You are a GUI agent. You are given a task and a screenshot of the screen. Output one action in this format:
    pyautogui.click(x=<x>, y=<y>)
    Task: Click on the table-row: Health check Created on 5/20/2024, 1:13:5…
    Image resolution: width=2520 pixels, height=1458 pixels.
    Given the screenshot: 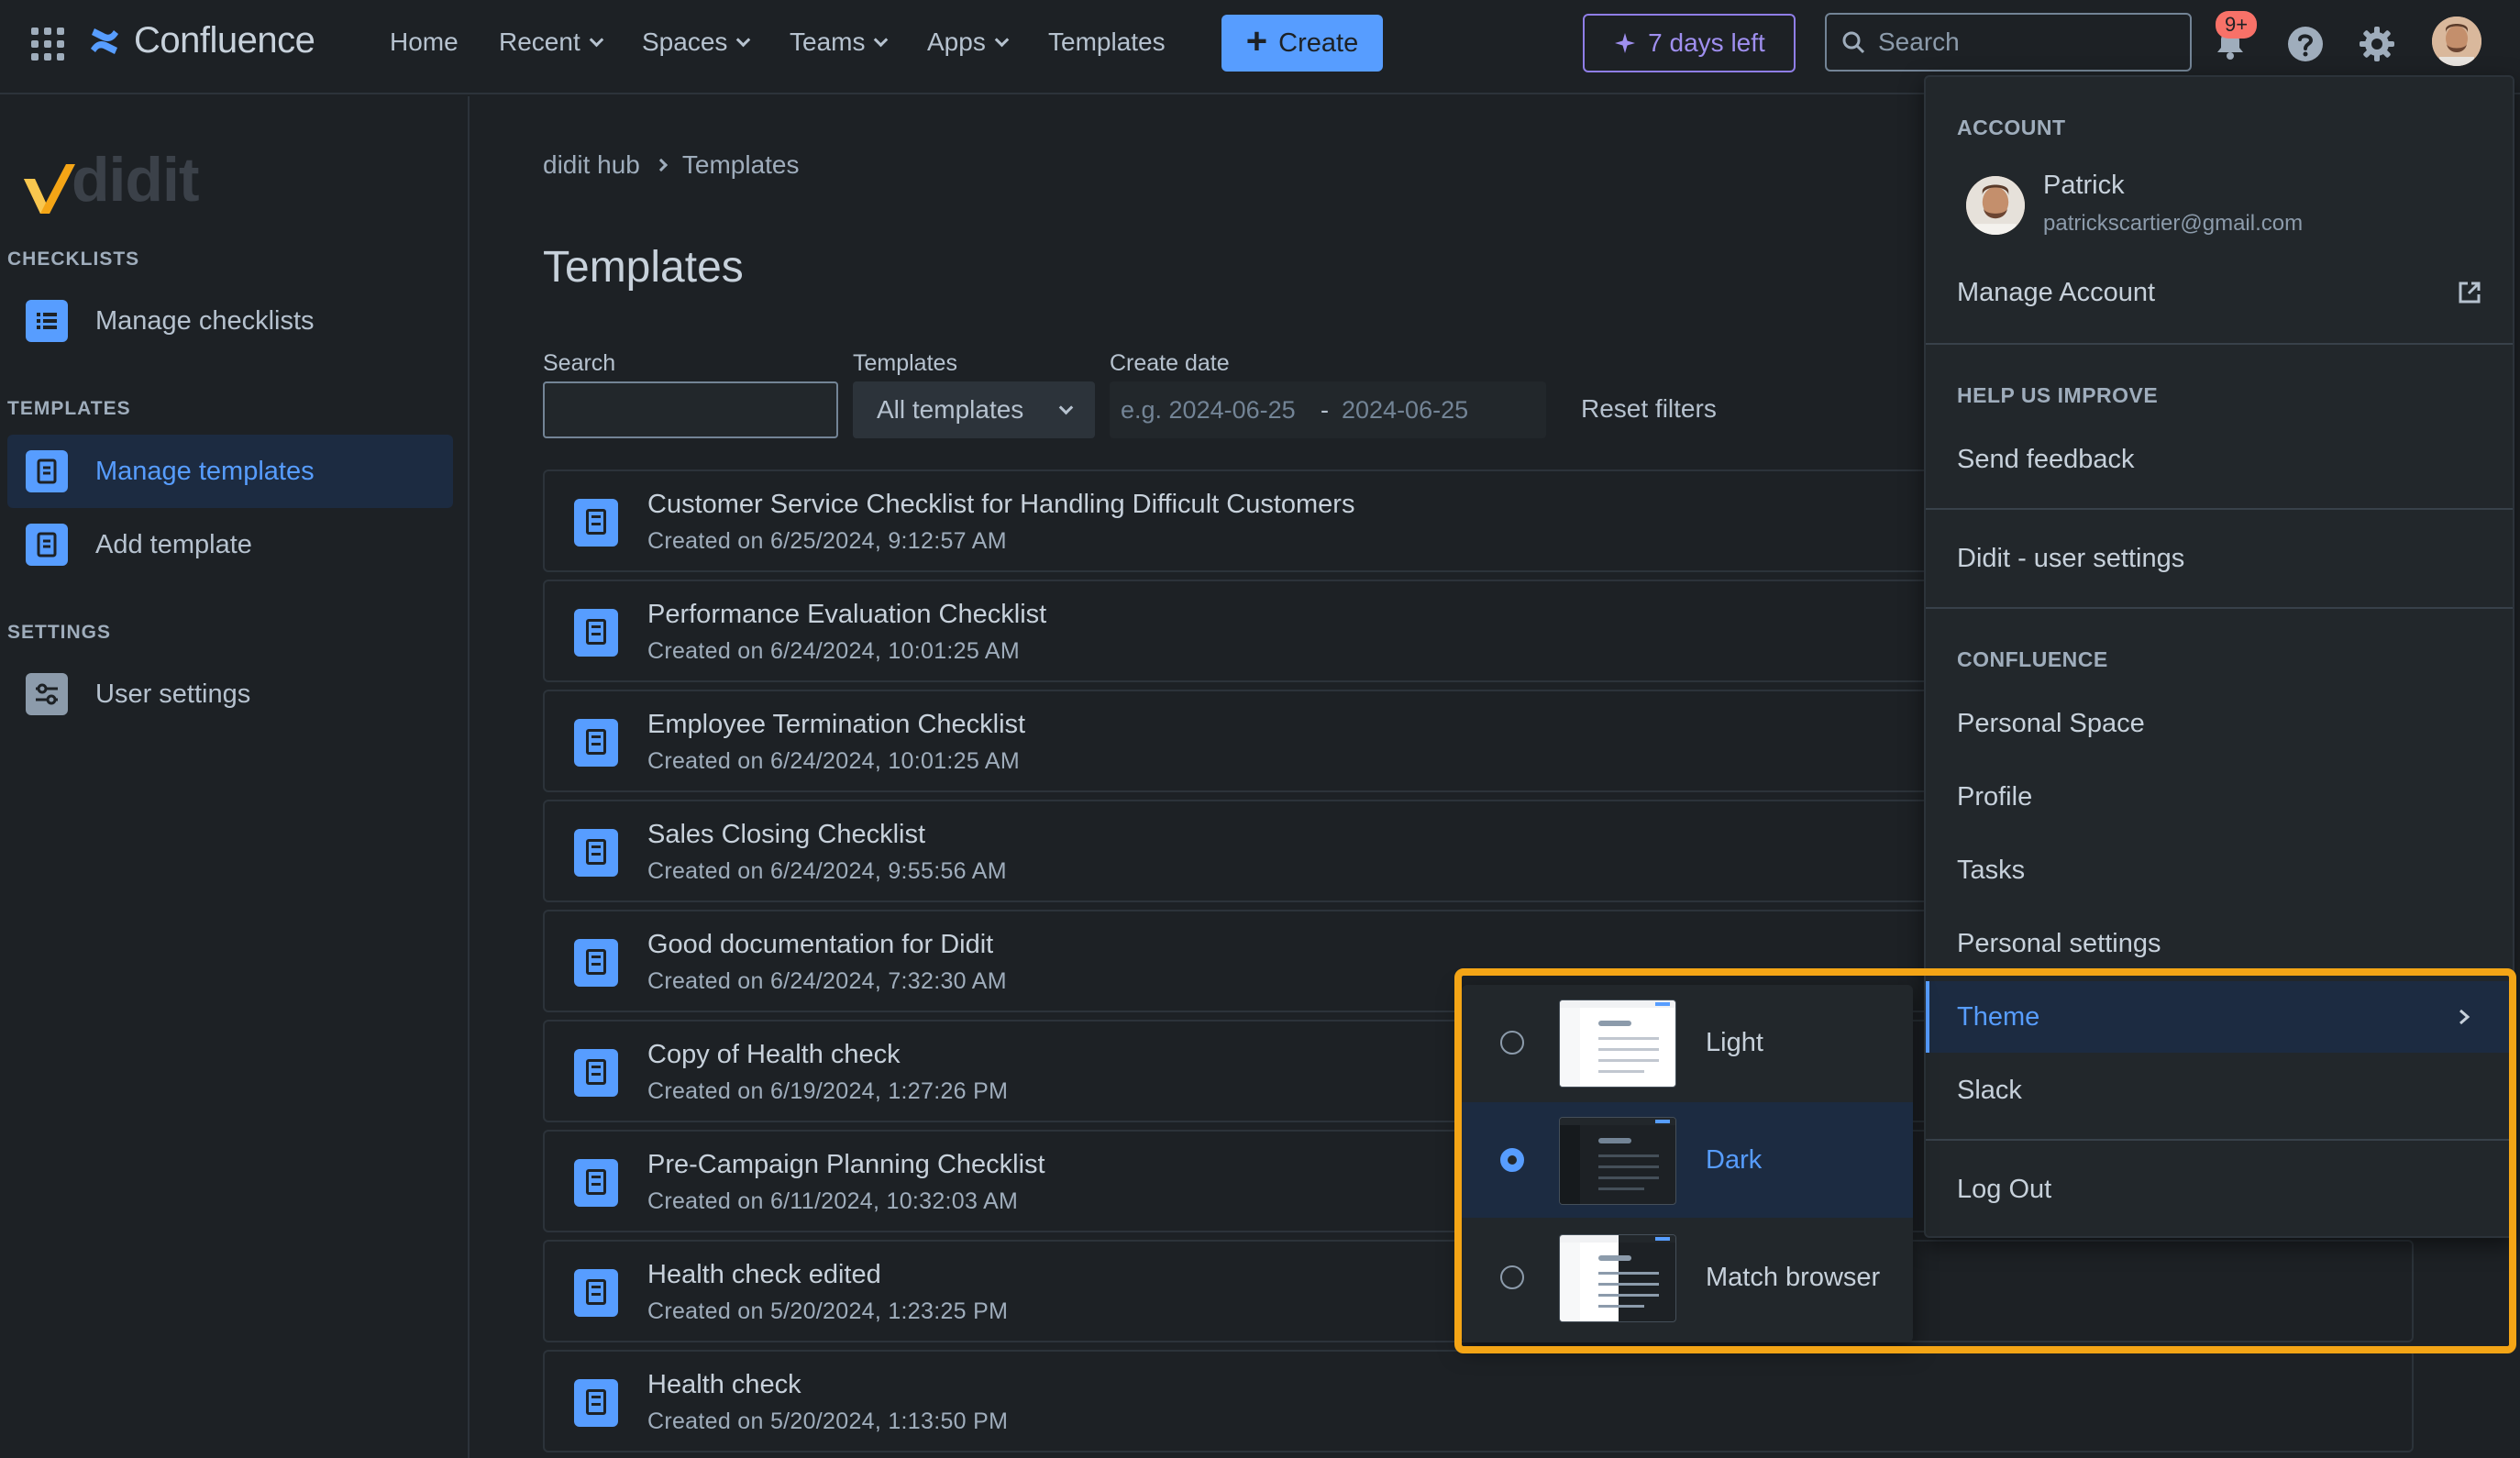 What is the action you would take?
    pyautogui.click(x=1478, y=1401)
    